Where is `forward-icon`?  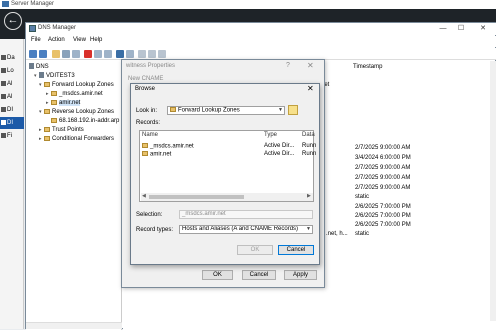 forward-icon is located at coordinates (43, 54).